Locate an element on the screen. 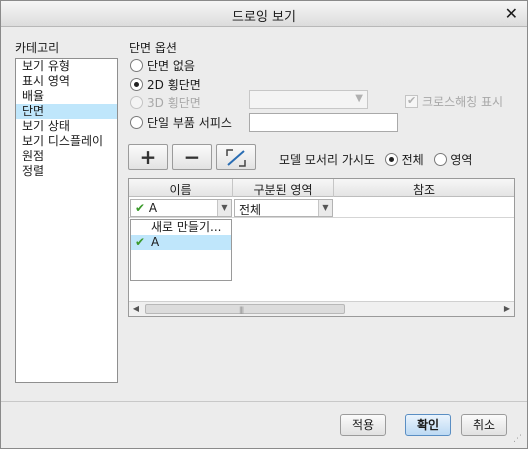  scroll-grip-icon: ||| is located at coordinates (241, 310).